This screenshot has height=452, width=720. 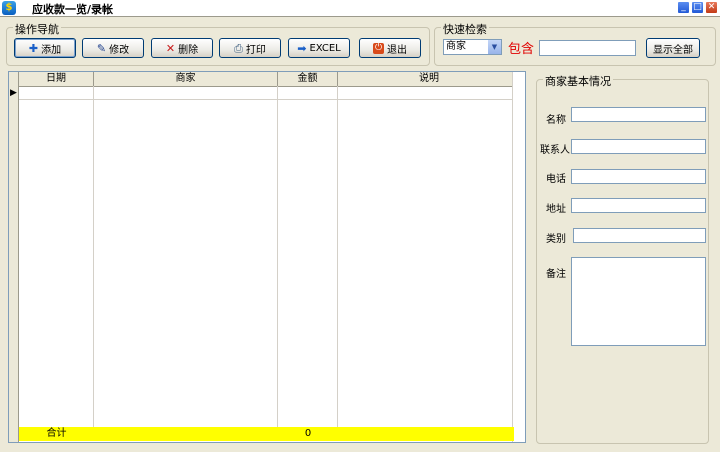 What do you see at coordinates (302, 48) in the screenshot?
I see `arrow-right-icon: ➡` at bounding box center [302, 48].